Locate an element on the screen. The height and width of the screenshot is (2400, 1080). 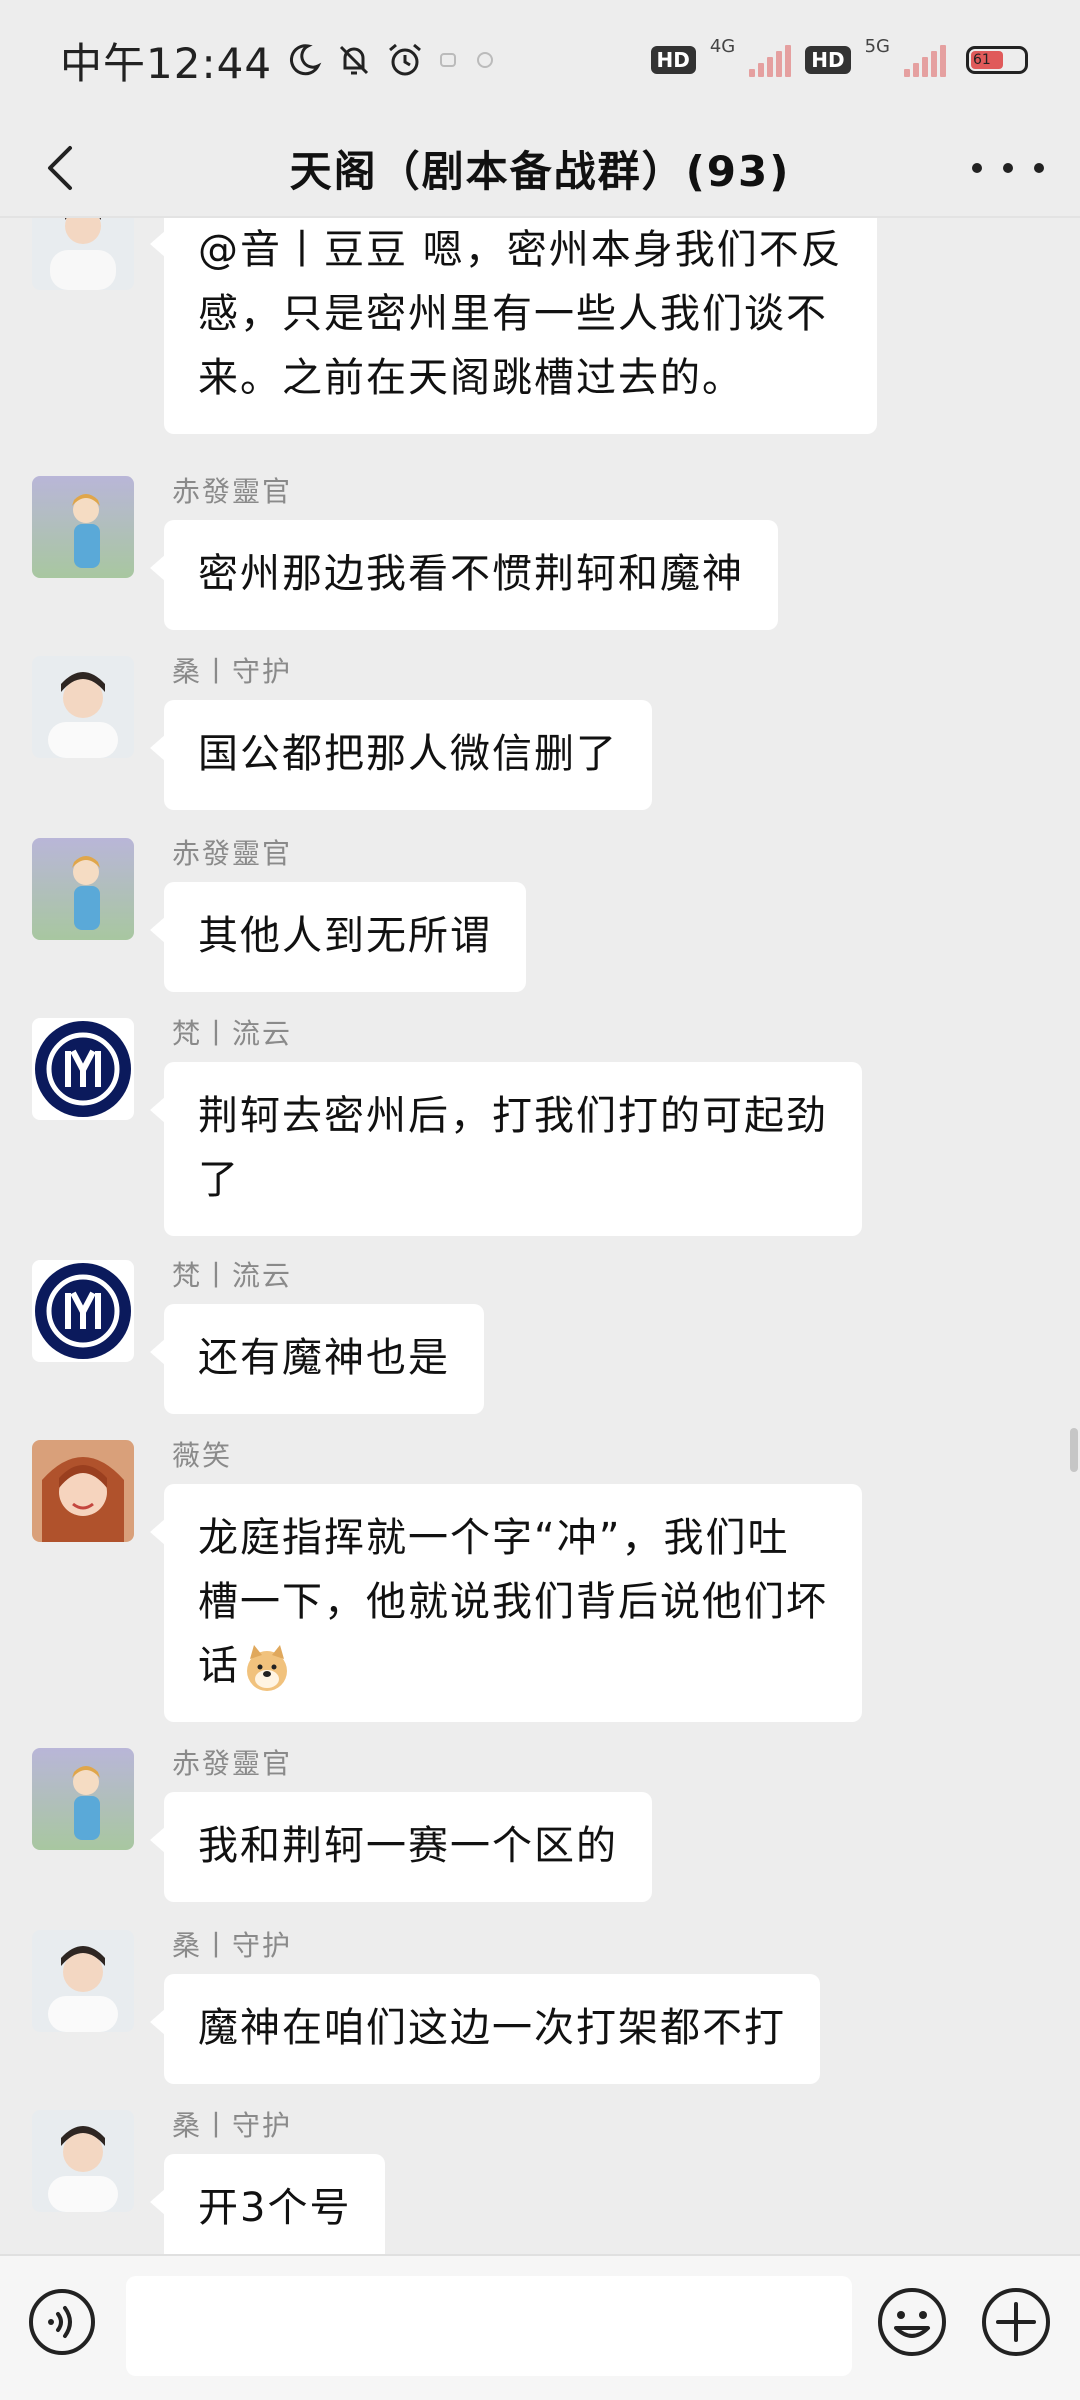
message-bubble: 密州那边我看不惯荆轲和魔神 is located at coordinates (464, 575).